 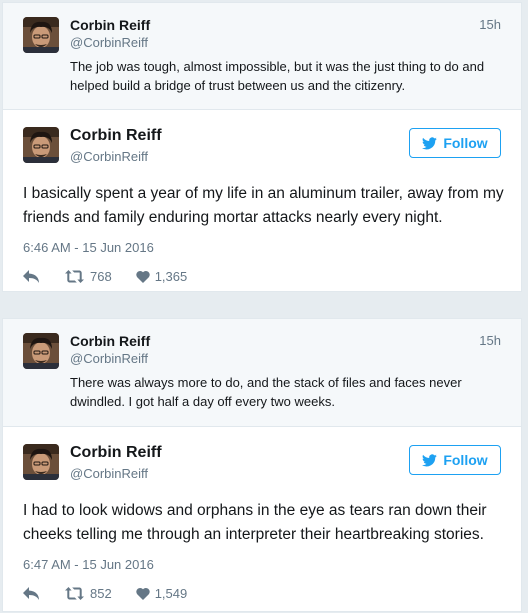 What do you see at coordinates (171, 276) in the screenshot?
I see `like-count: 1,365` at bounding box center [171, 276].